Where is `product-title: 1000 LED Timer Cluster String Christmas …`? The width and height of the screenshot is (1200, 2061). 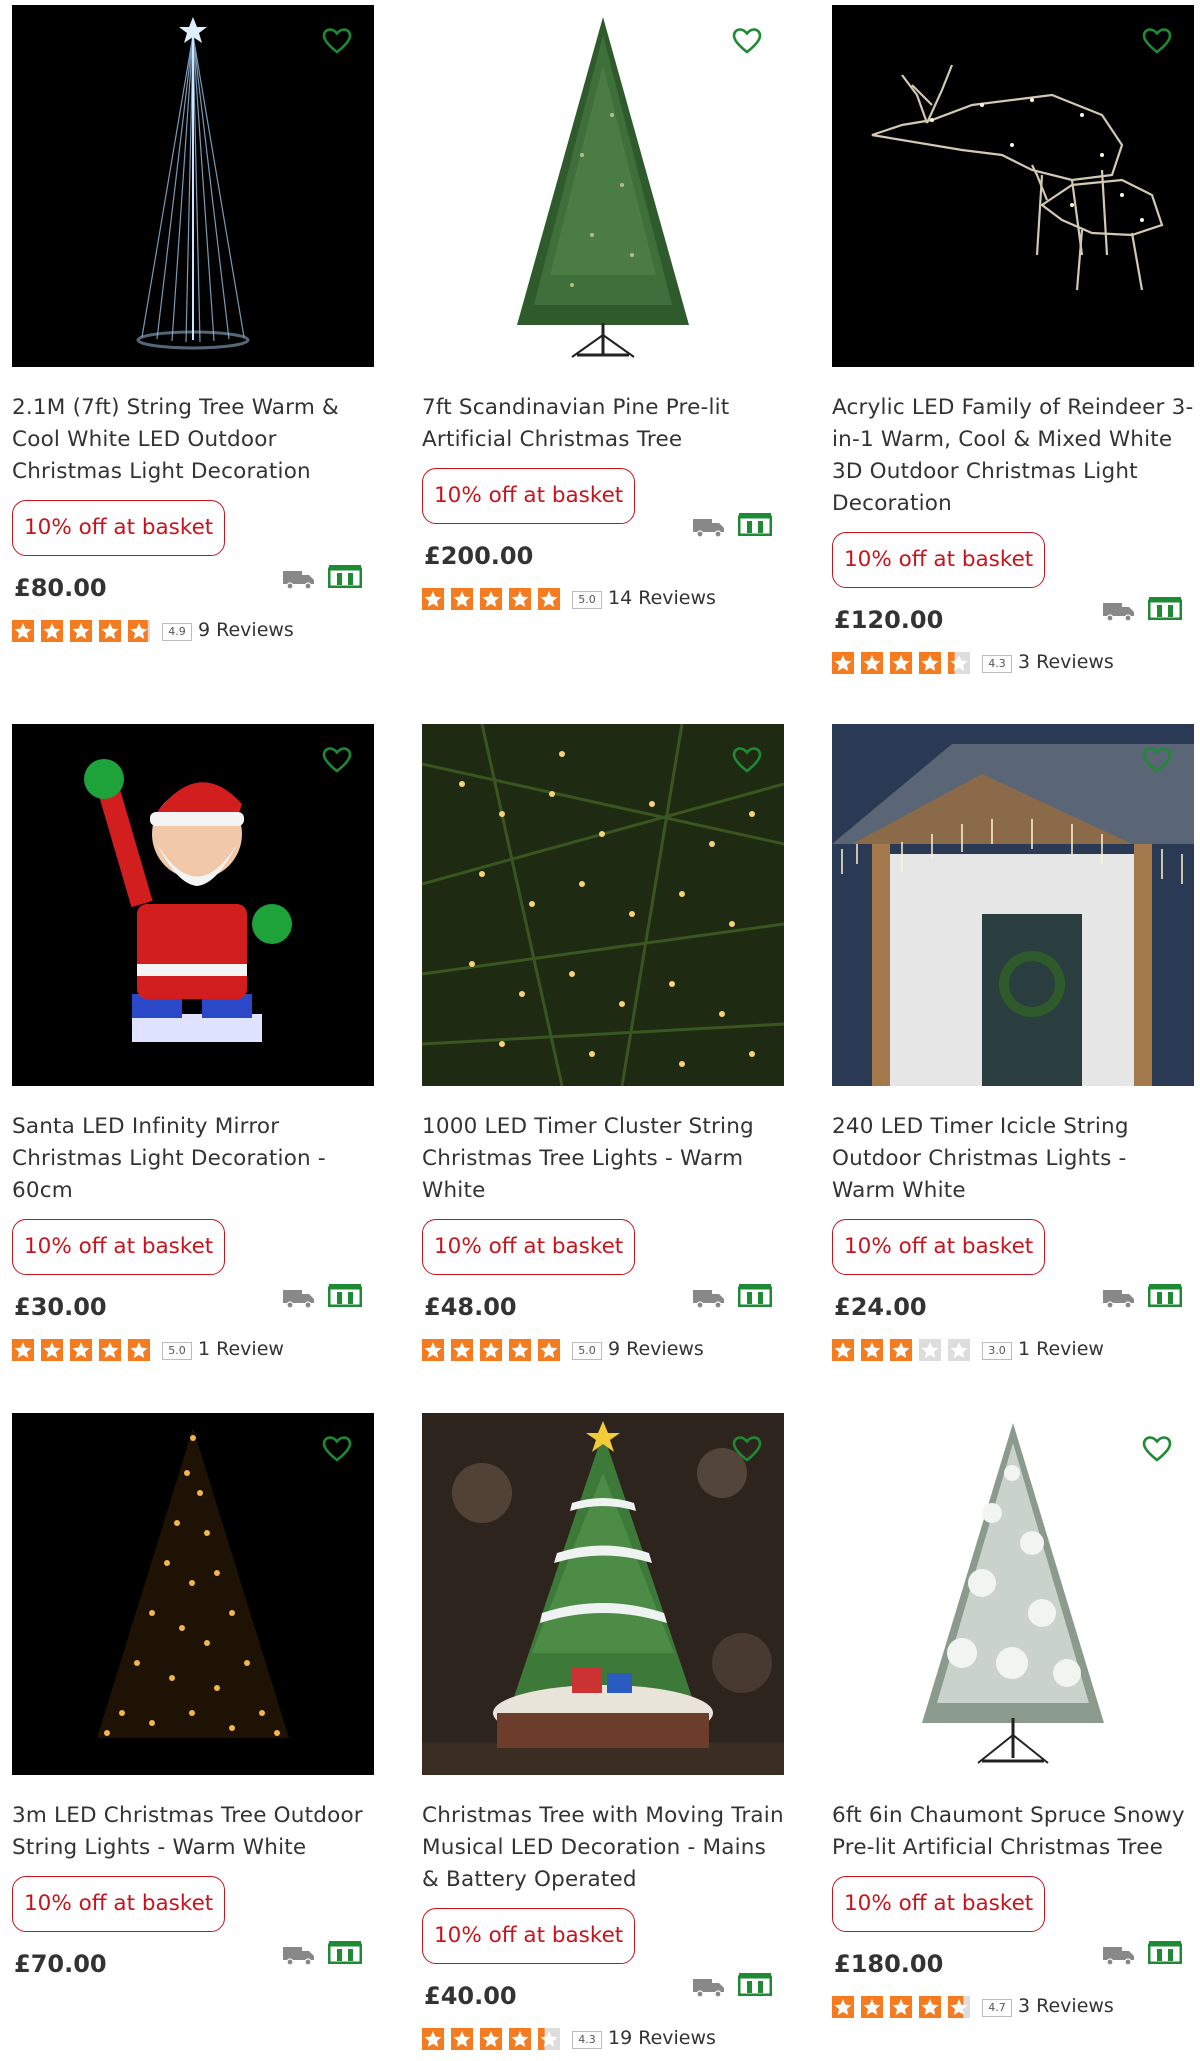 product-title: 1000 LED Timer Cluster String Christmas … is located at coordinates (600, 1159).